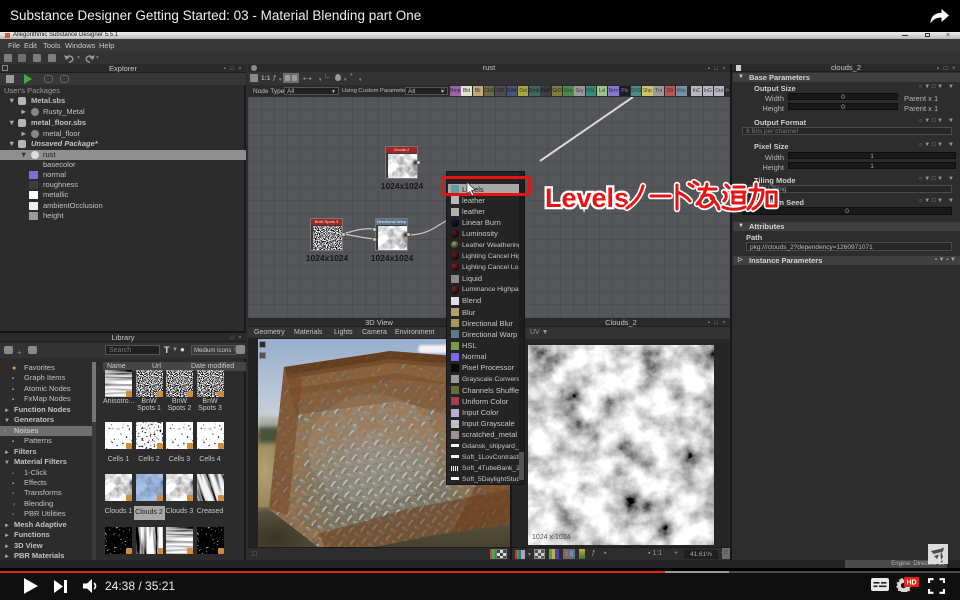  What do you see at coordinates (911, 583) in the screenshot?
I see `svg-text: HD` at bounding box center [911, 583].